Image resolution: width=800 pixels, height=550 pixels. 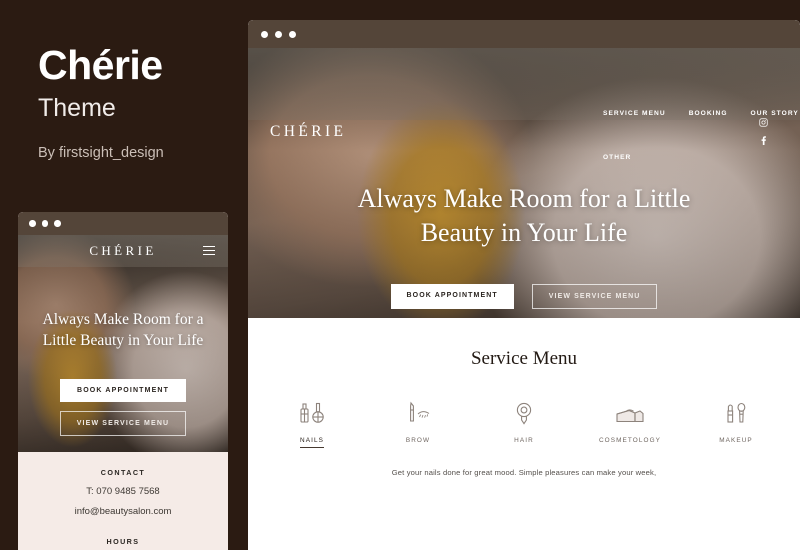 I want to click on hamburger-menu-icon, so click(x=209, y=251).